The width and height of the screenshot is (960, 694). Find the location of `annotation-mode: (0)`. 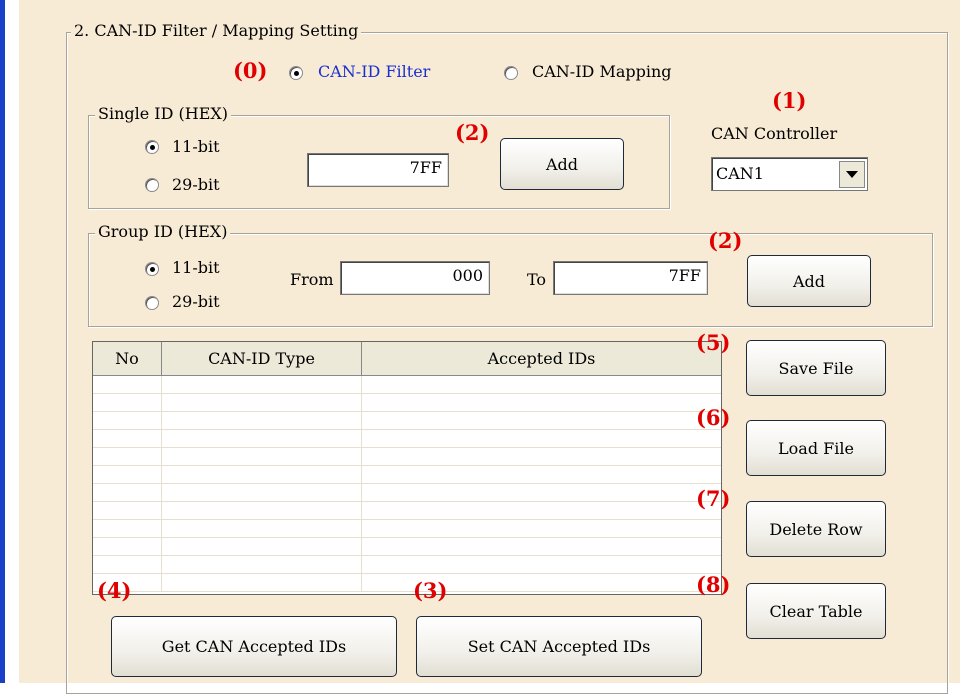

annotation-mode: (0) is located at coordinates (250, 70).